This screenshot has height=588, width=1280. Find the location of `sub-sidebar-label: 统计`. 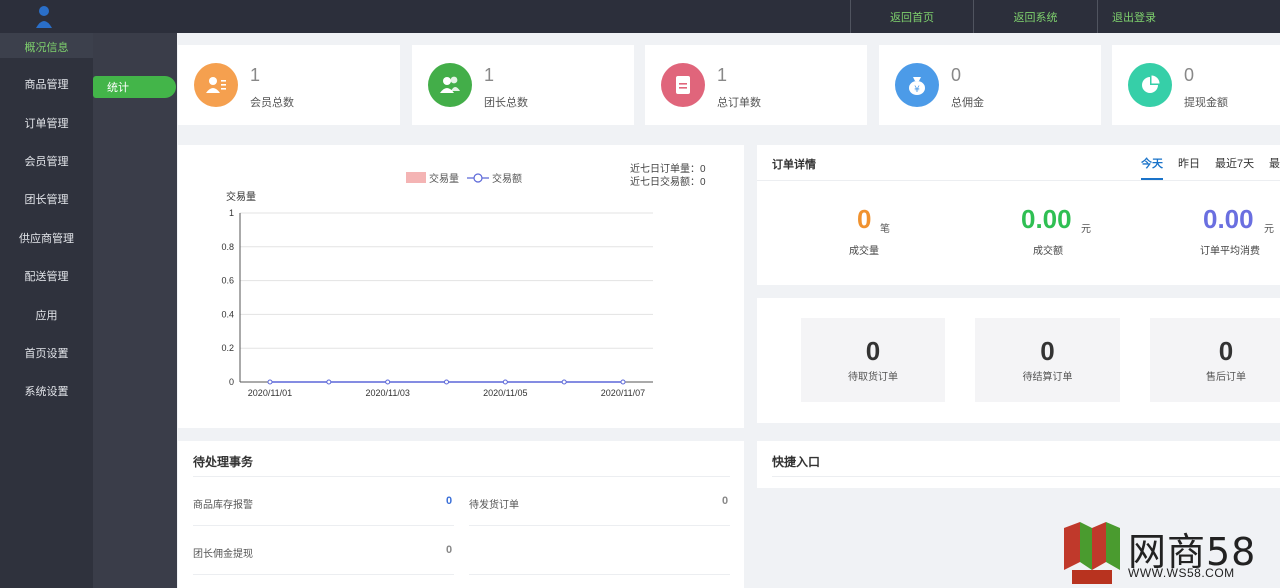

sub-sidebar-label: 统计 is located at coordinates (118, 88).